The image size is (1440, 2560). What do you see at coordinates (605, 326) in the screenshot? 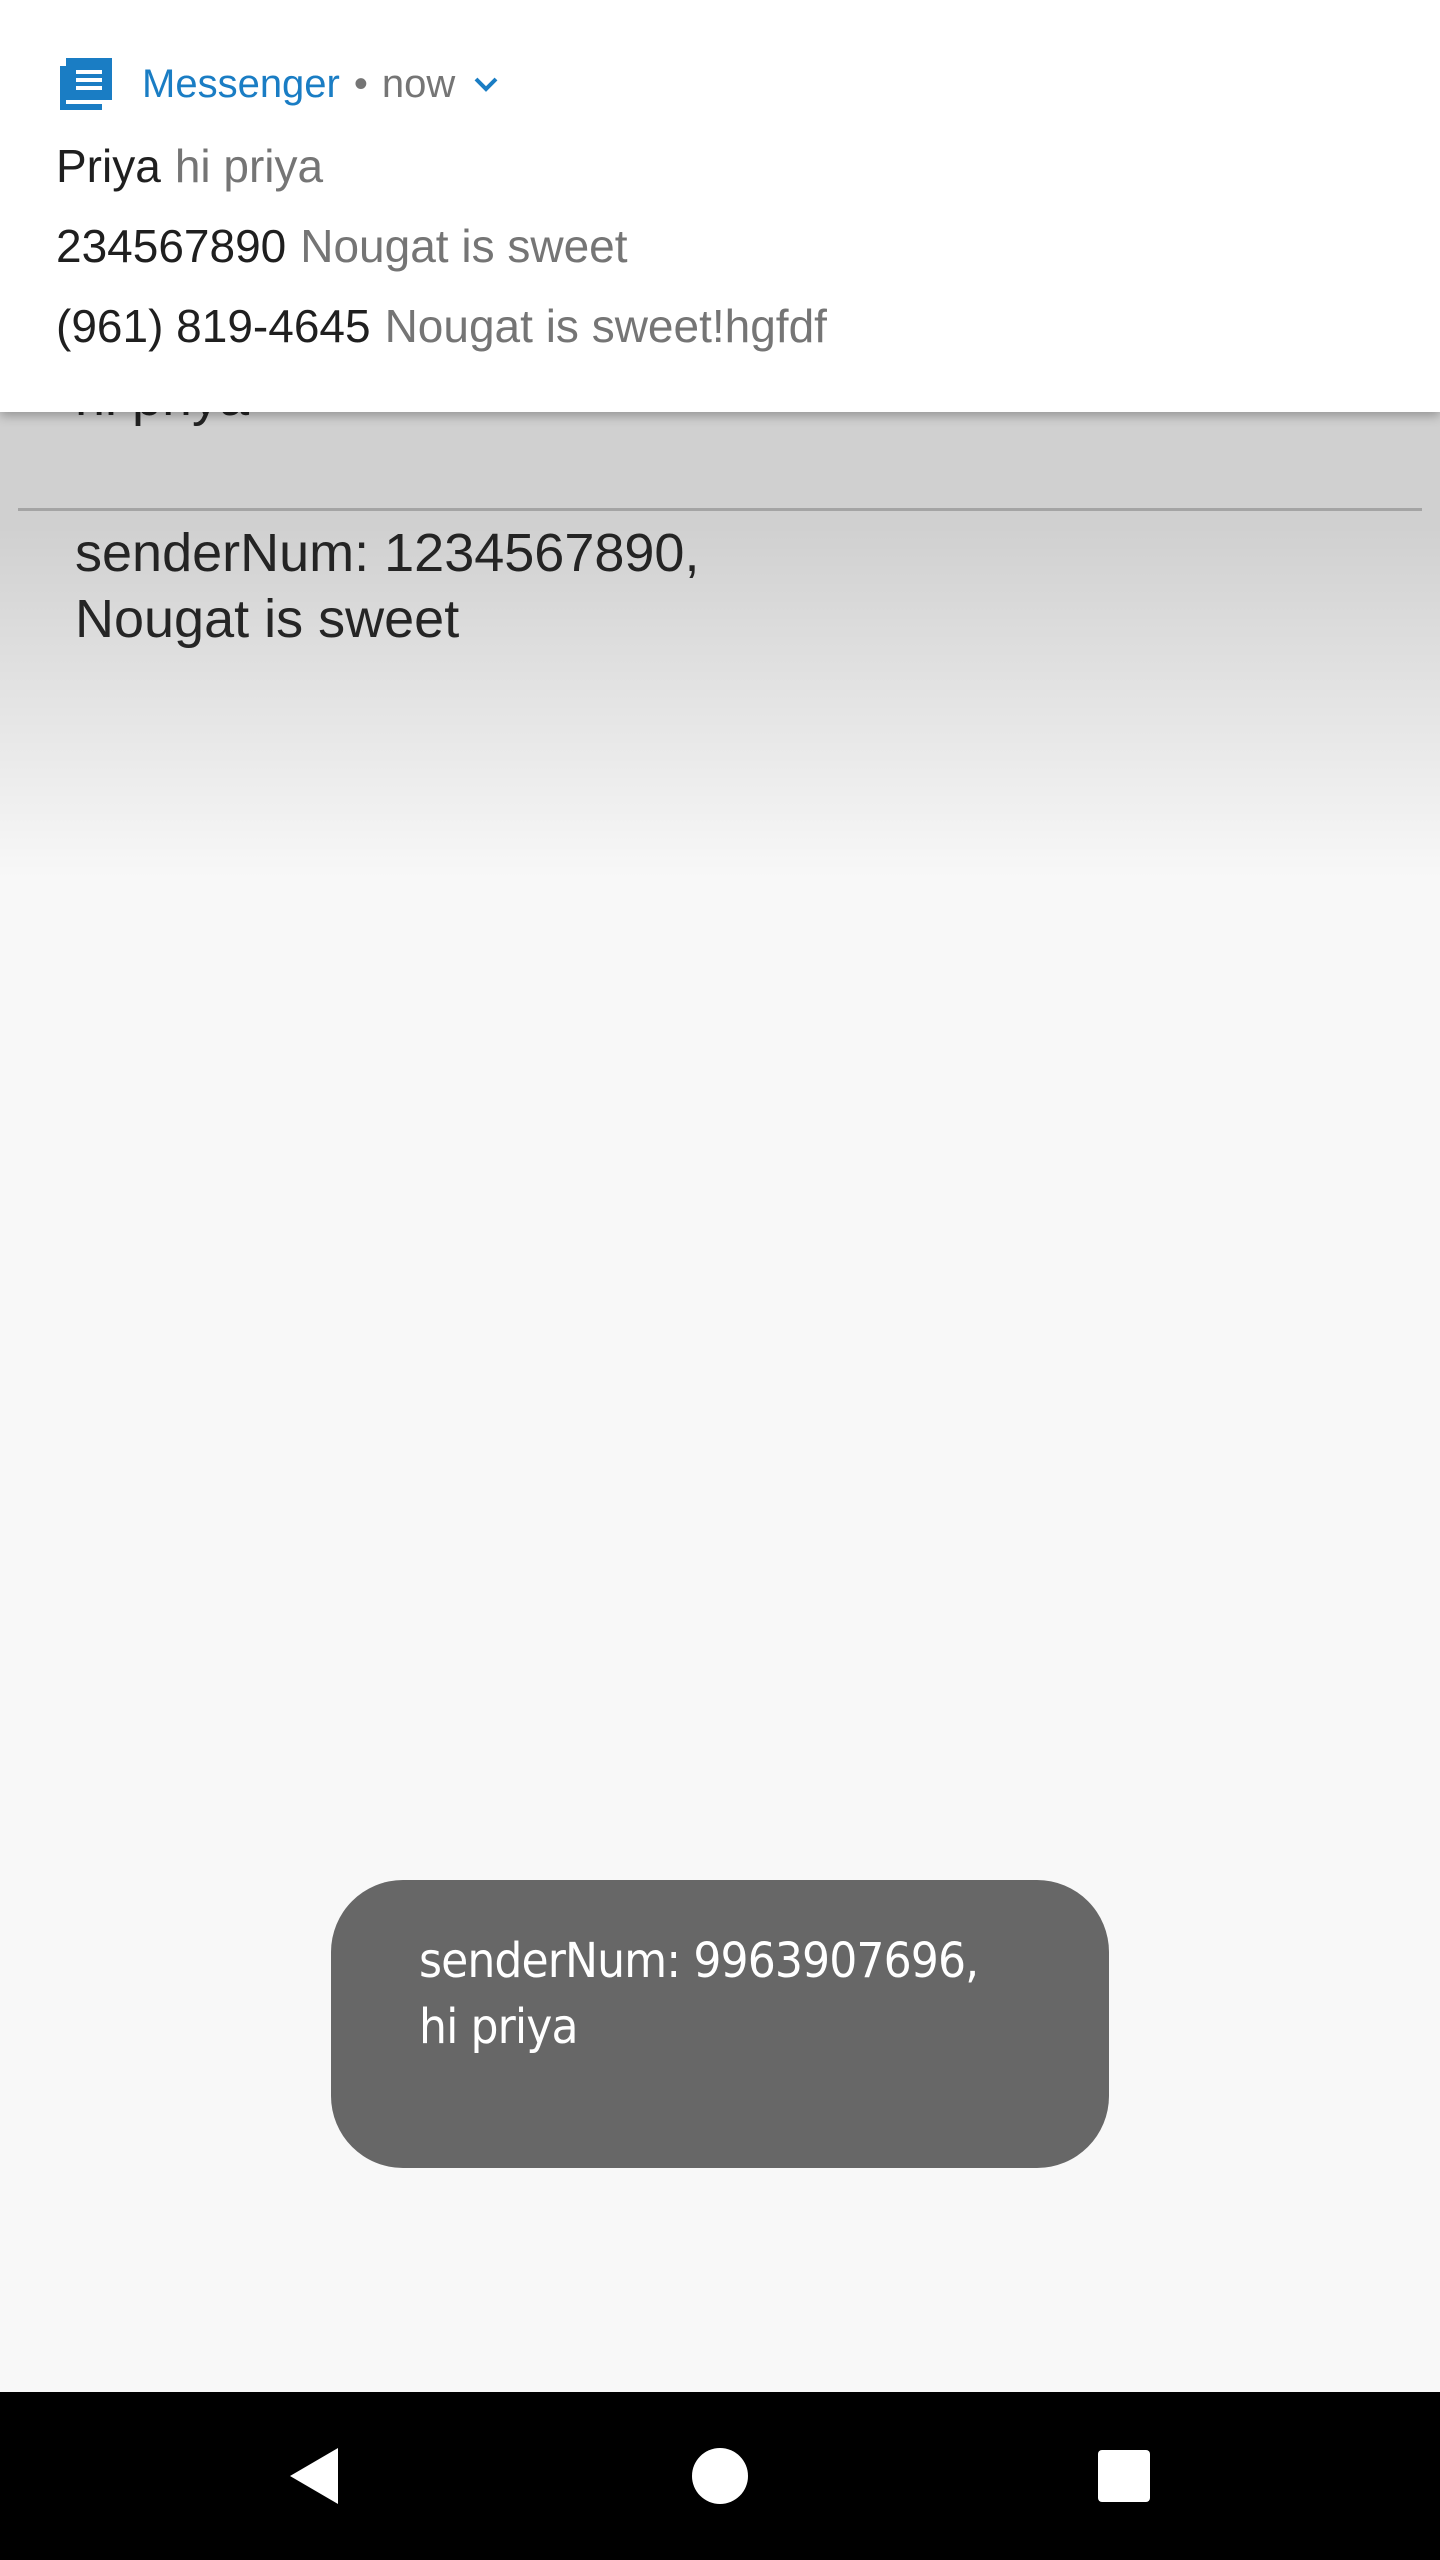
I see `message-preview: Nougat is sweet!hgfdf` at bounding box center [605, 326].